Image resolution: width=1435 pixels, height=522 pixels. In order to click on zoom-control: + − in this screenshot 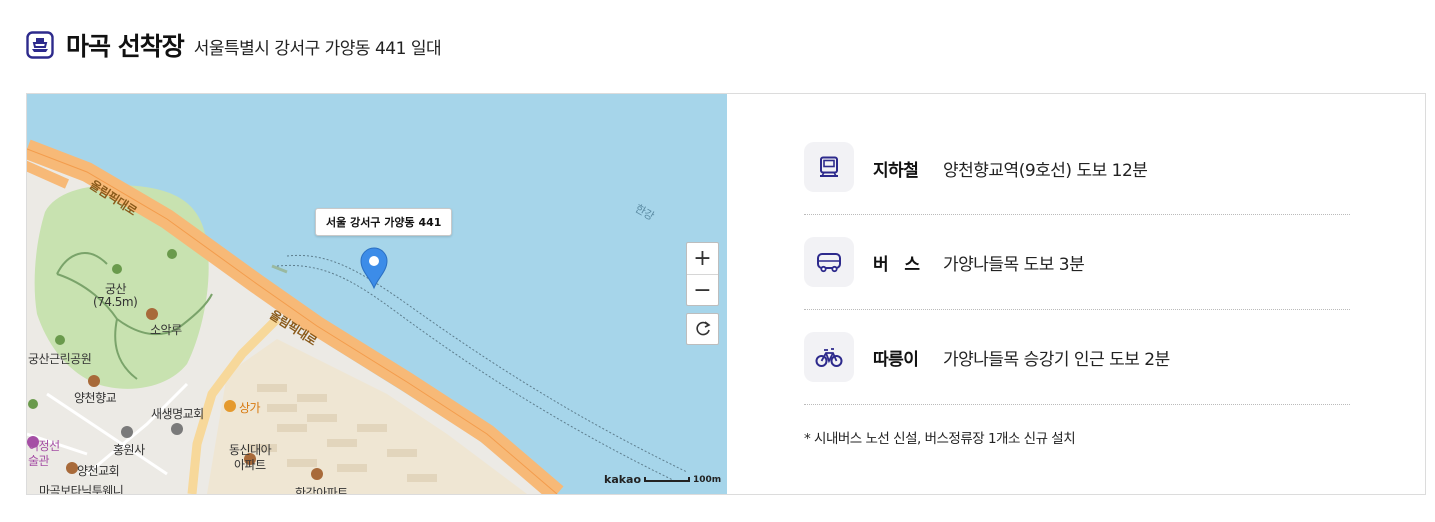, I will do `click(702, 274)`.